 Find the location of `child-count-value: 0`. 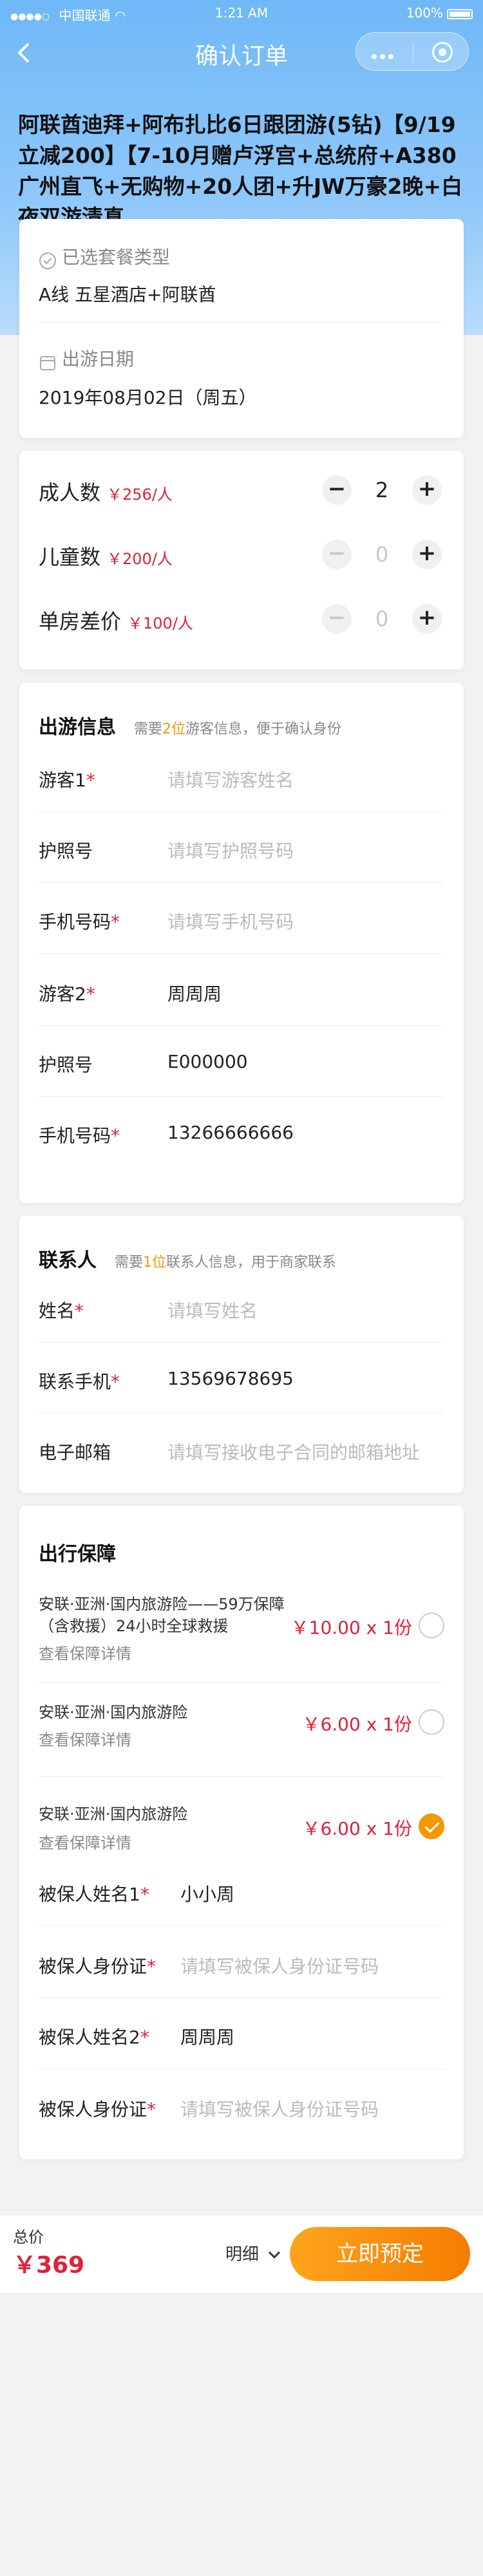

child-count-value: 0 is located at coordinates (382, 554).